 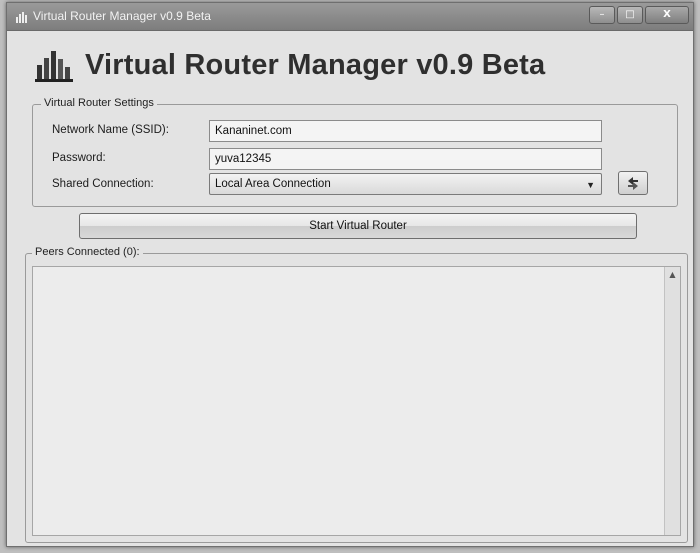 I want to click on window-controls: – □ X, so click(x=639, y=15).